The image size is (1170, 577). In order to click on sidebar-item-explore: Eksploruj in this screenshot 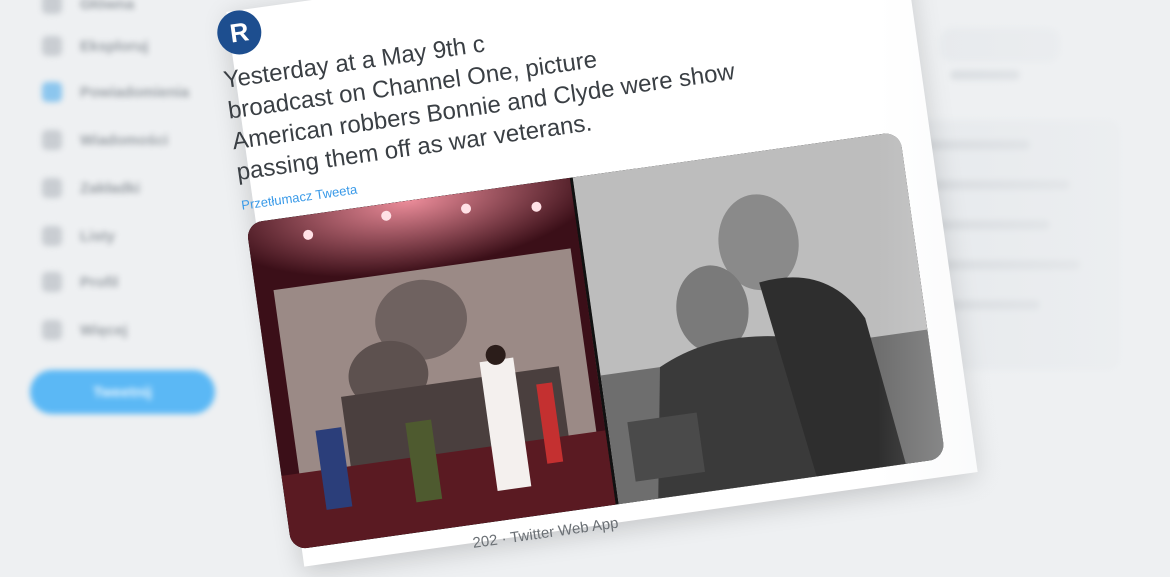, I will do `click(95, 46)`.